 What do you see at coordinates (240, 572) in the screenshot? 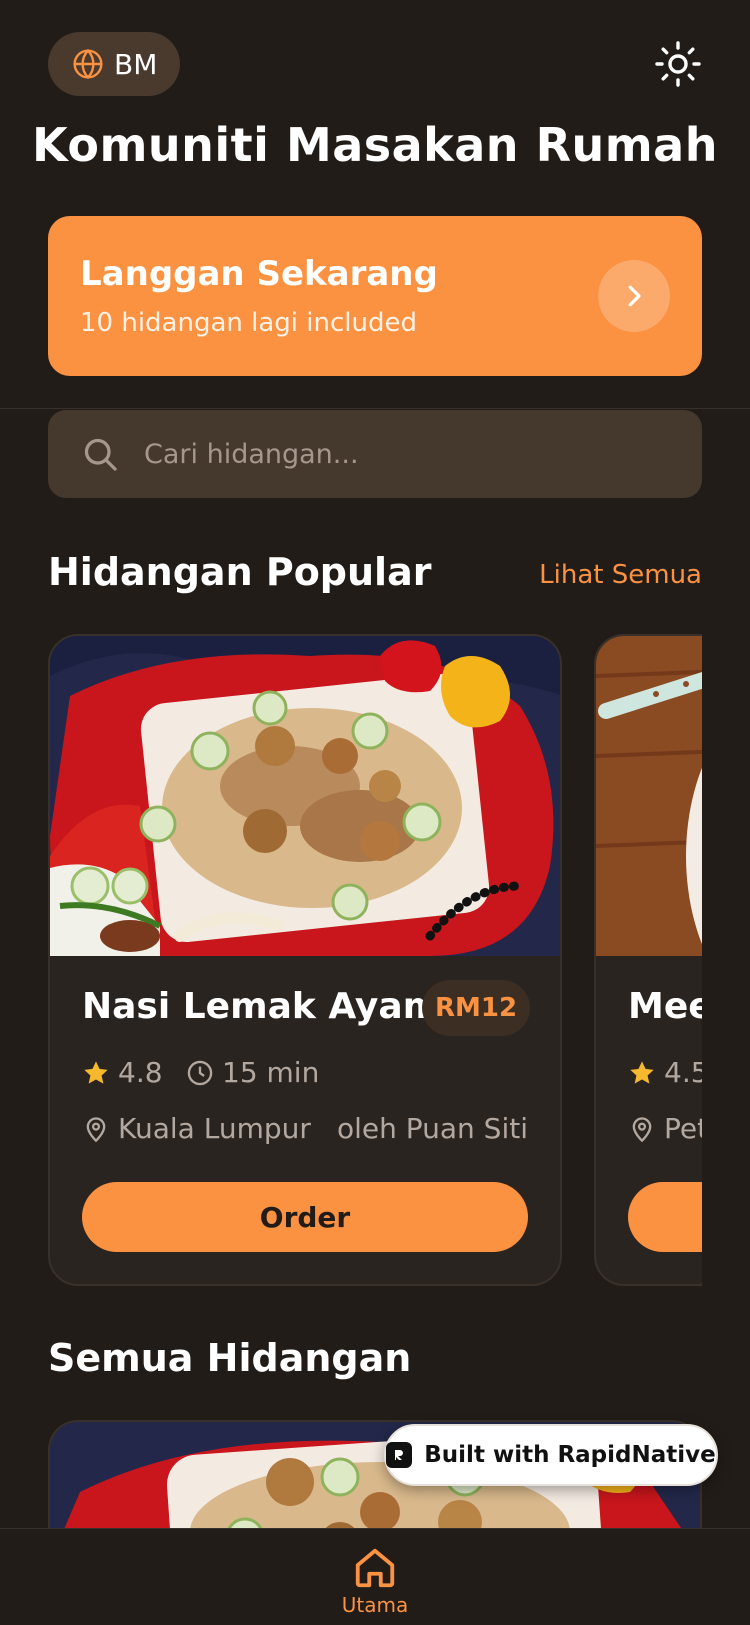
I see `popular-section-title: Hidangan Popular` at bounding box center [240, 572].